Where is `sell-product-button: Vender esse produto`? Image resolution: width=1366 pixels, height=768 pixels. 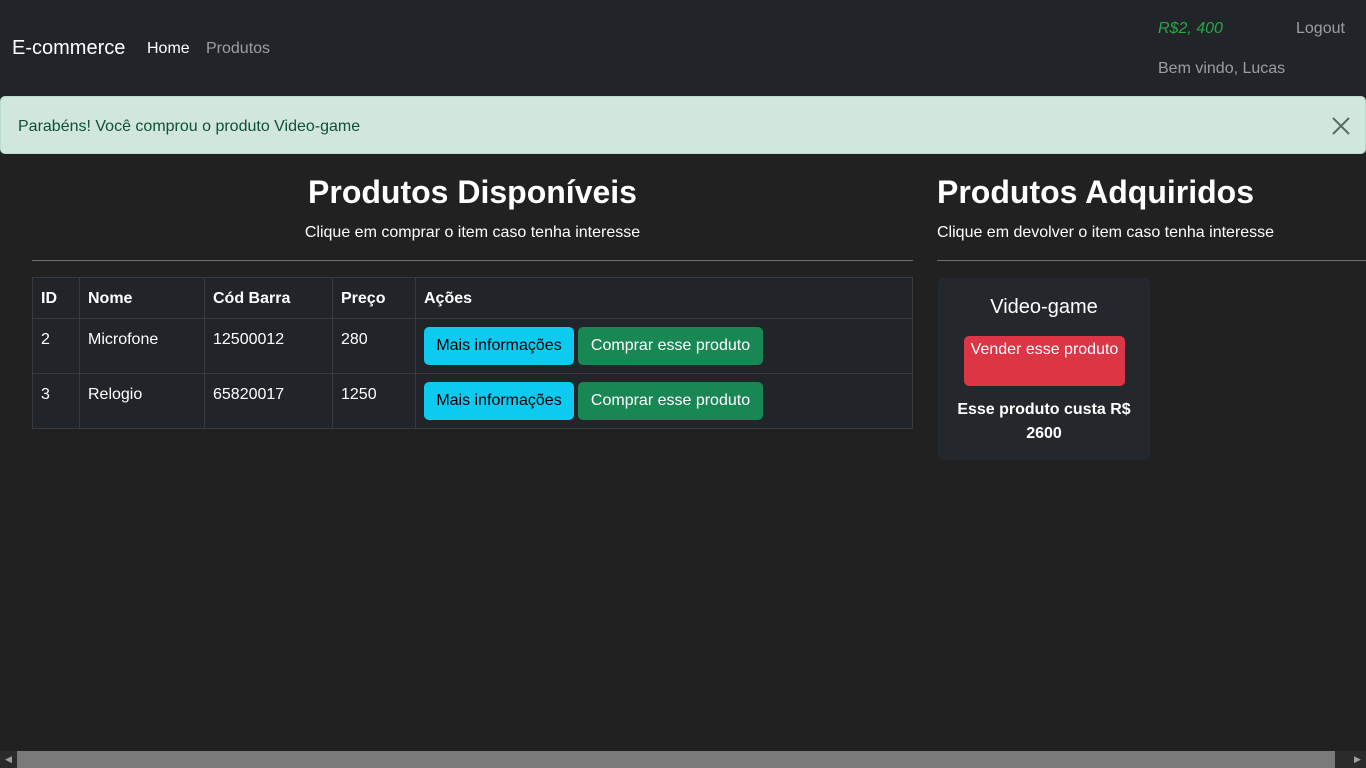
sell-product-button: Vender esse produto is located at coordinates (1044, 361).